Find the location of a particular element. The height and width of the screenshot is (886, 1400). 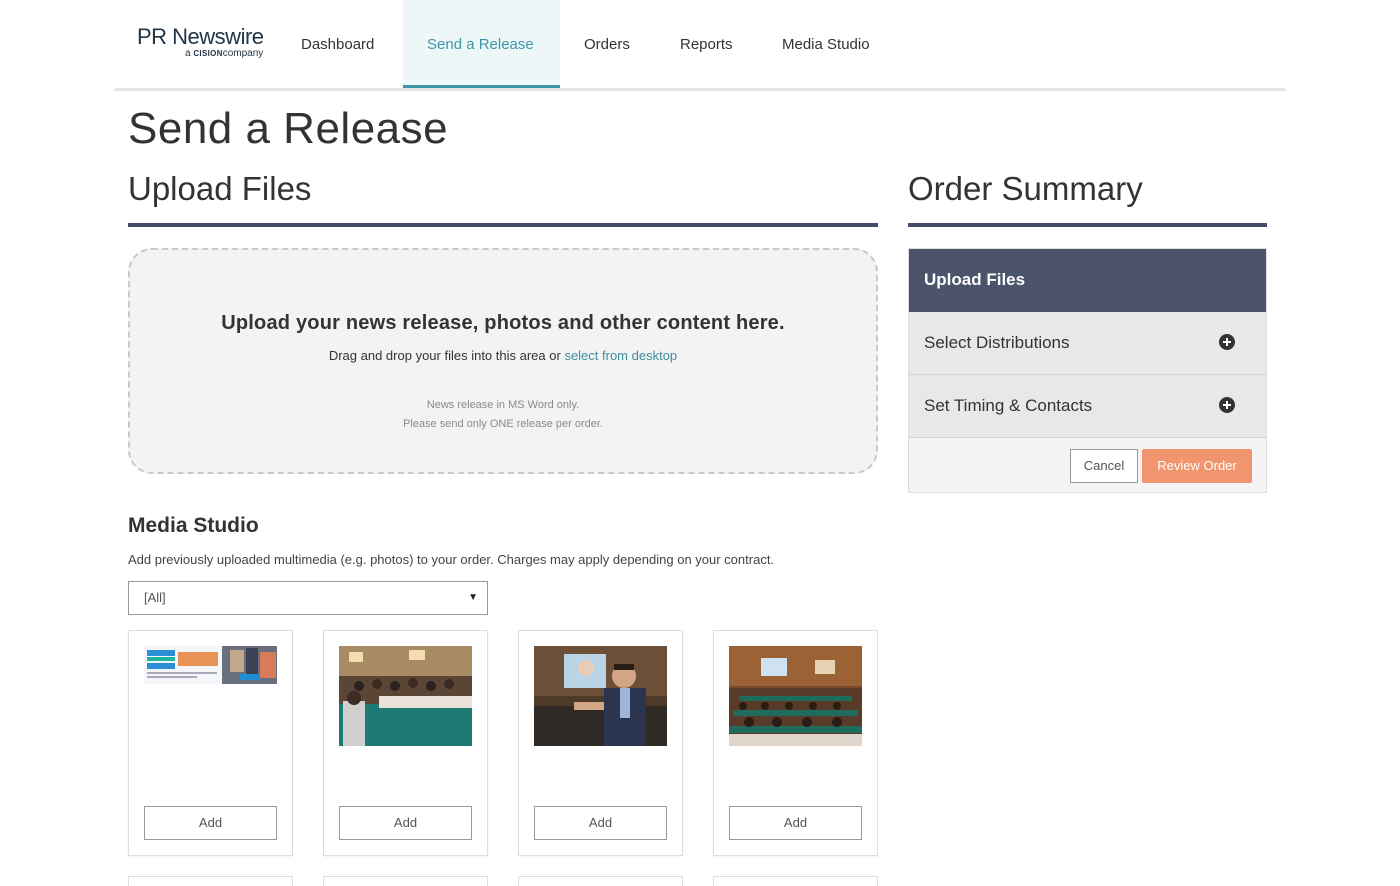

speaker-photo is located at coordinates (600, 696).